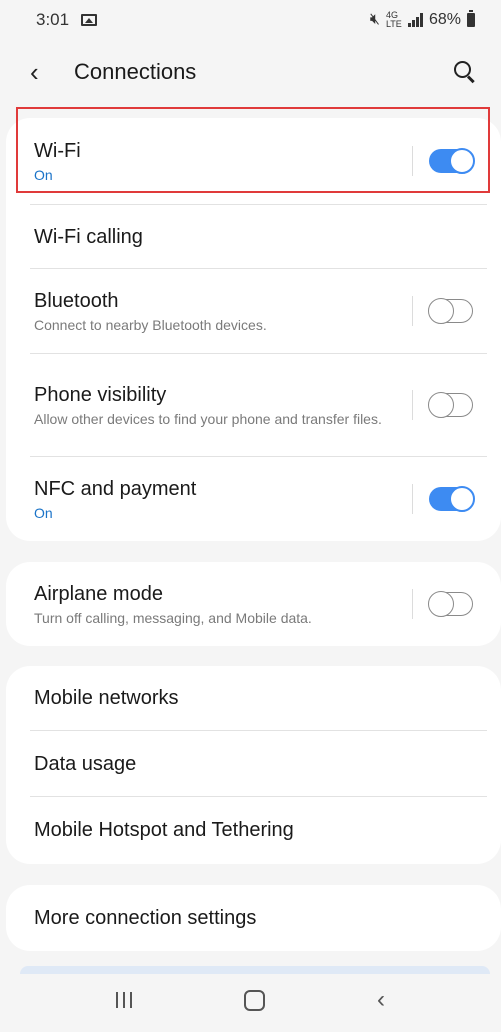 The height and width of the screenshot is (1032, 501). I want to click on bluetooth-description: Connect to nearby Bluetooth devices., so click(150, 325).